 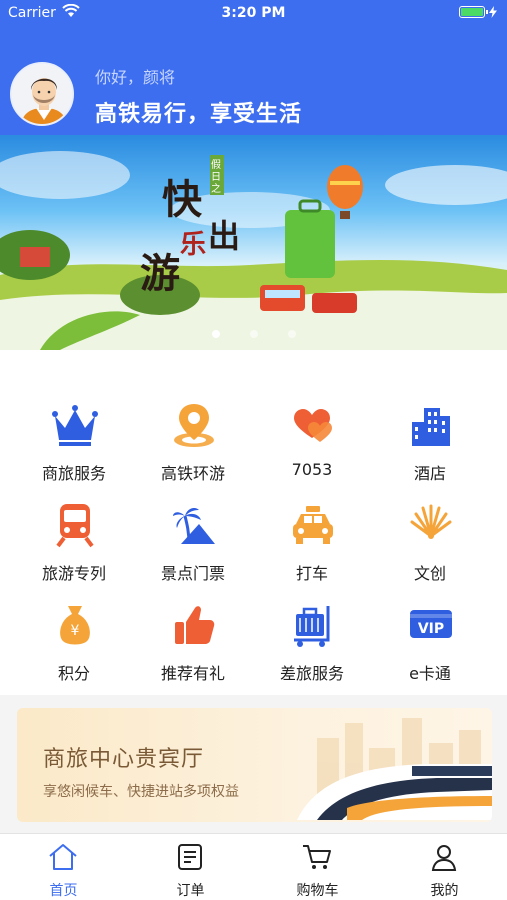 What do you see at coordinates (312, 447) in the screenshot?
I see `service-7053: 7053` at bounding box center [312, 447].